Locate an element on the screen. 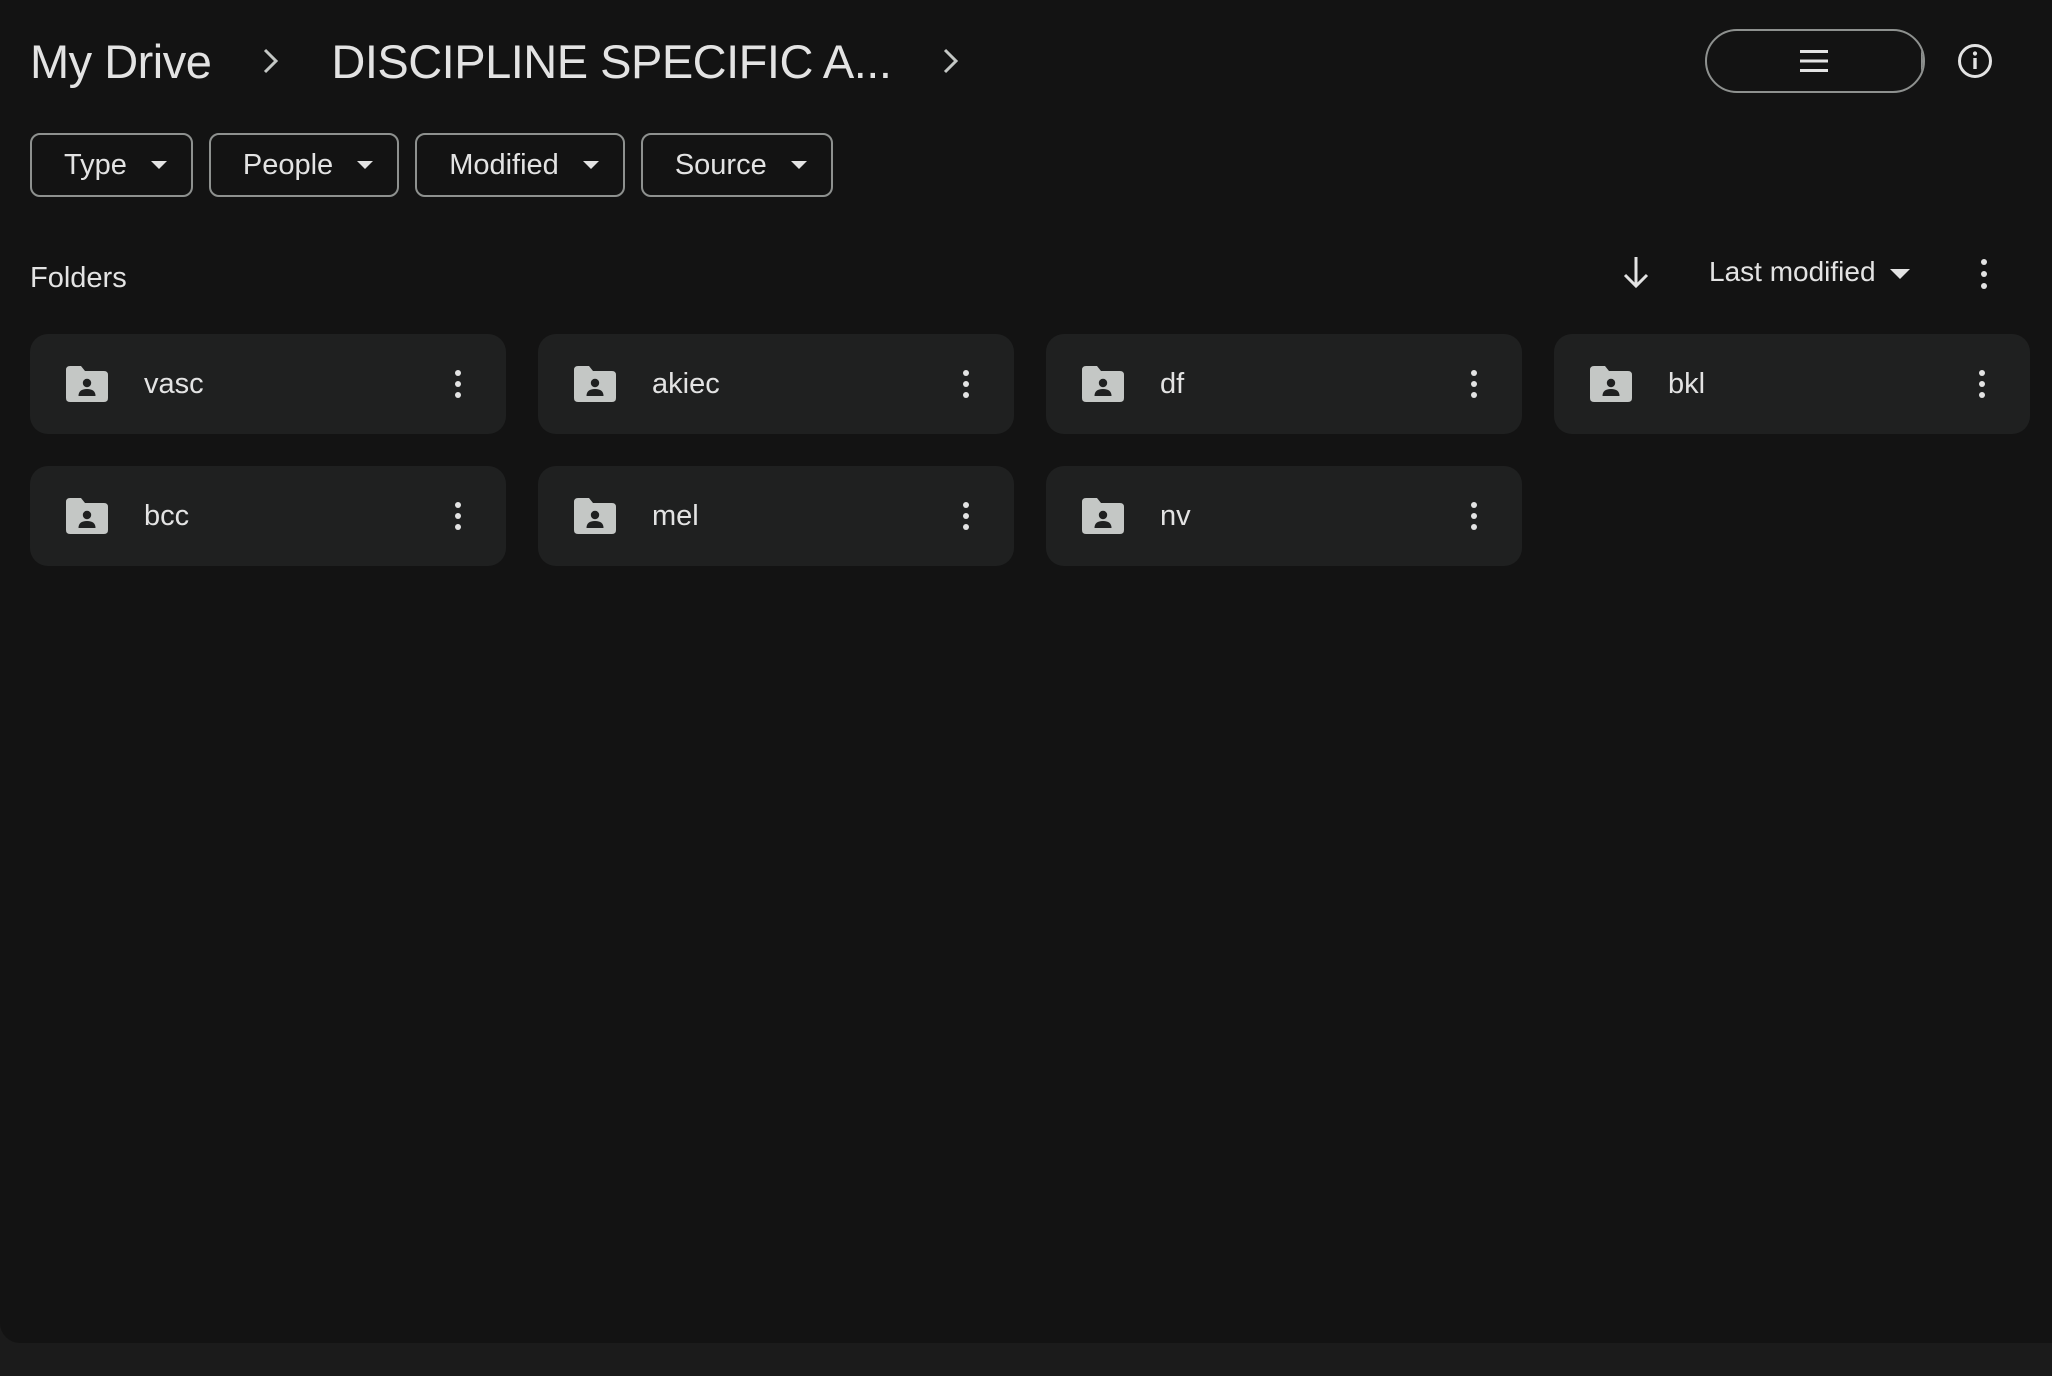 The image size is (2052, 1376). info-button is located at coordinates (1975, 61).